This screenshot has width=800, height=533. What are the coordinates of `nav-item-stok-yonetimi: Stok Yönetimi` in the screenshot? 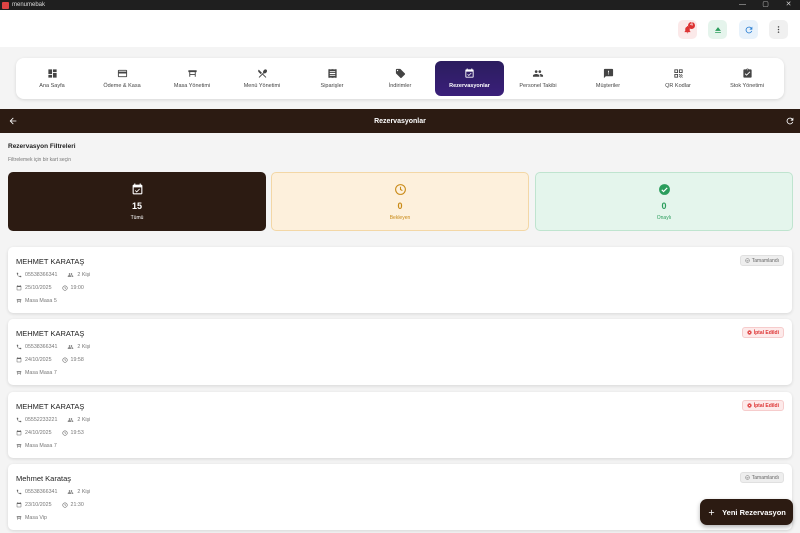 It's located at (747, 78).